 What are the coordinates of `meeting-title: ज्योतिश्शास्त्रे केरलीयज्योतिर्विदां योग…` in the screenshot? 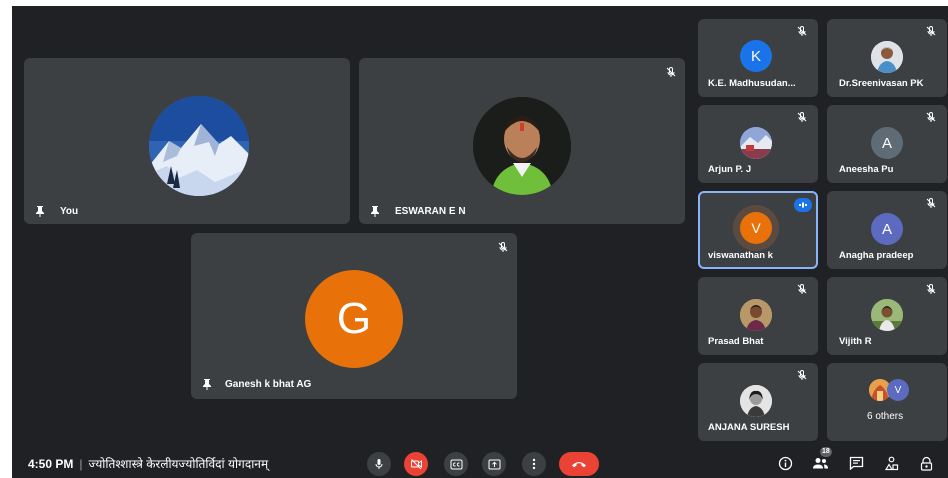 It's located at (178, 464).